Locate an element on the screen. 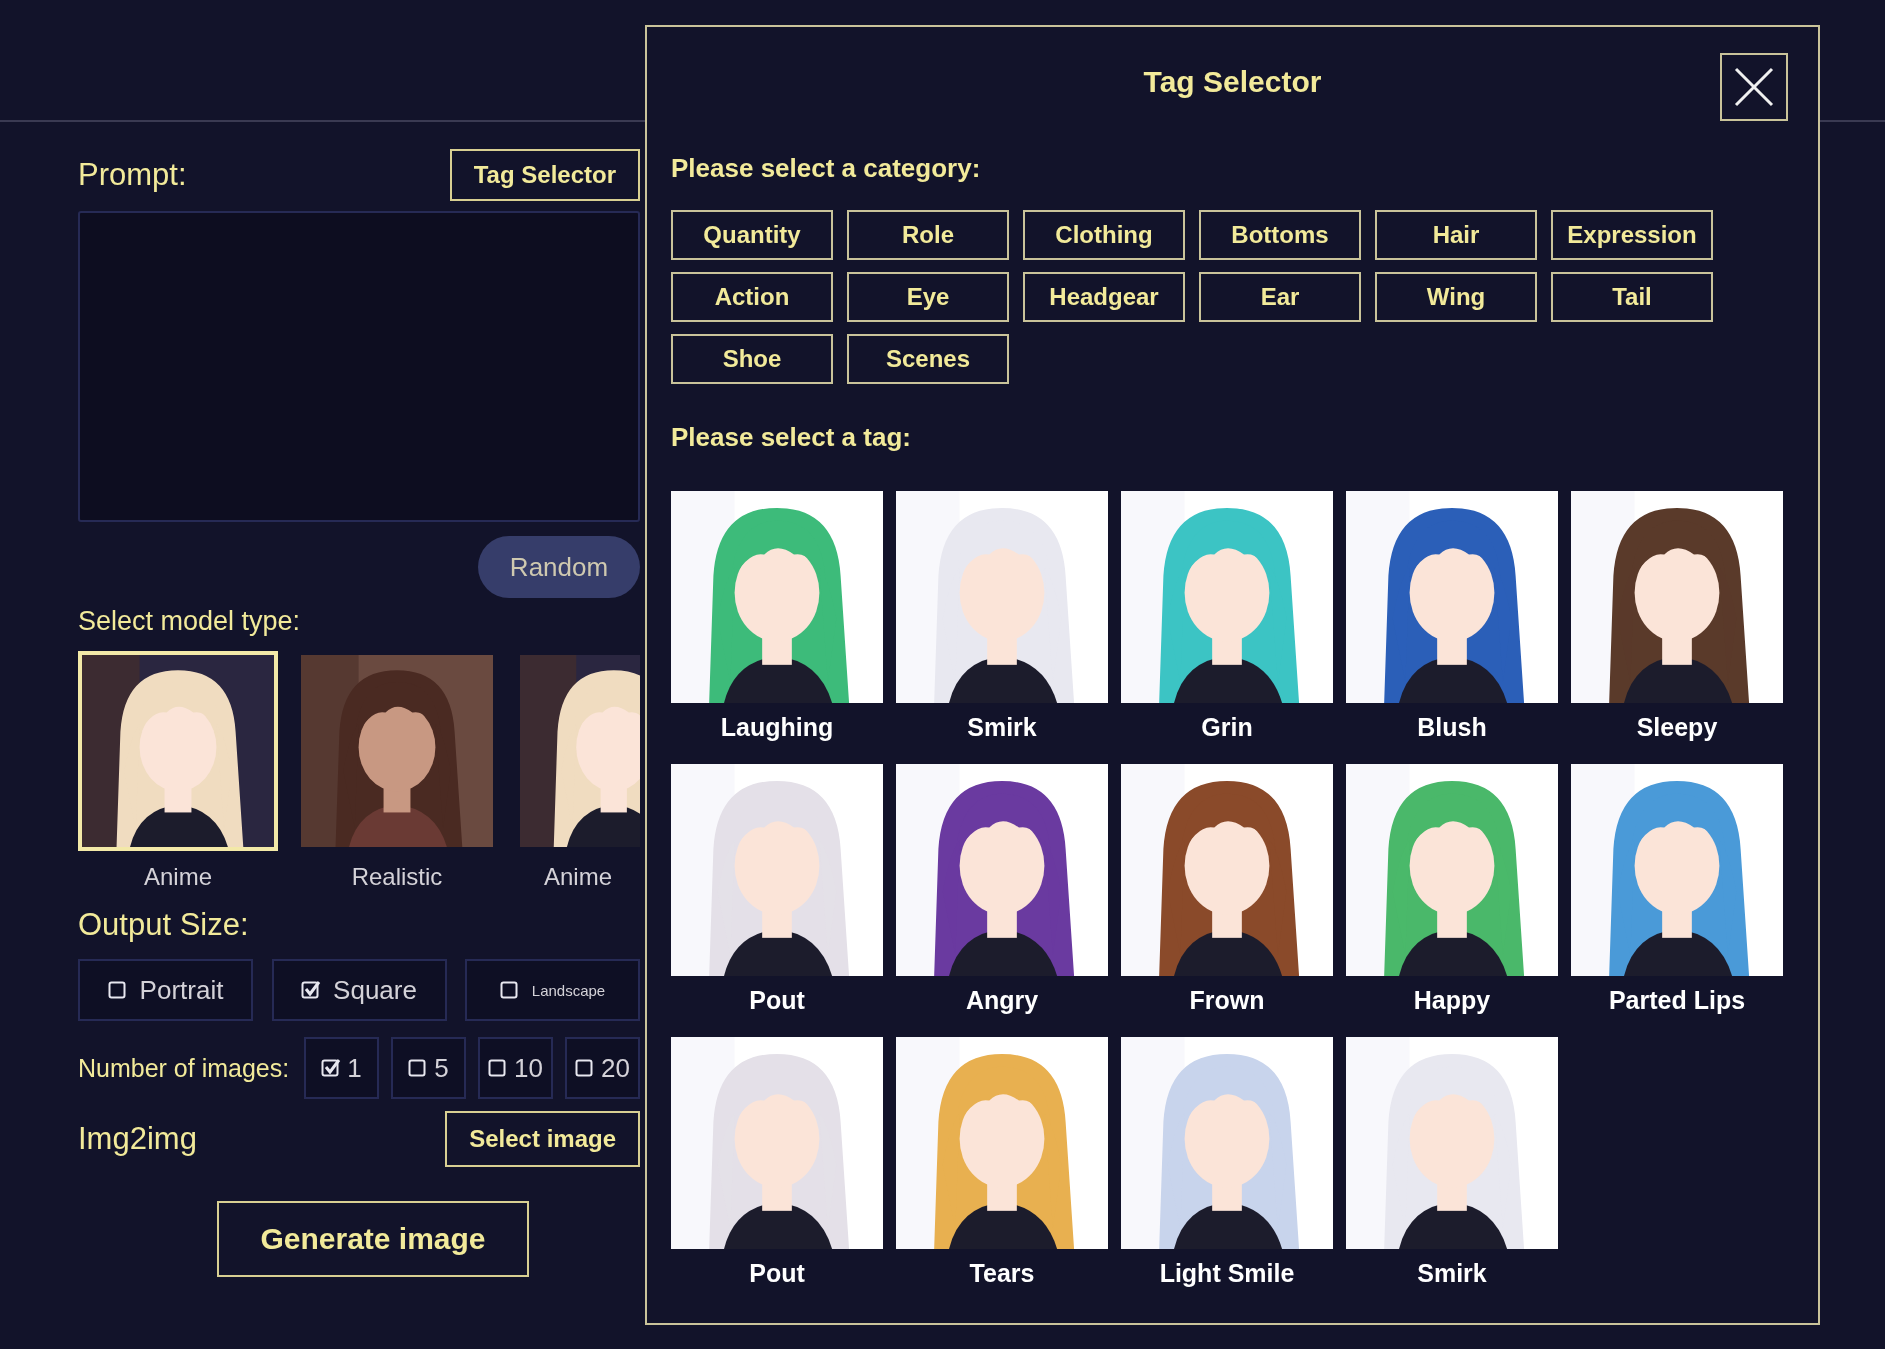 The image size is (1885, 1349). category-button: Clothing is located at coordinates (1104, 235).